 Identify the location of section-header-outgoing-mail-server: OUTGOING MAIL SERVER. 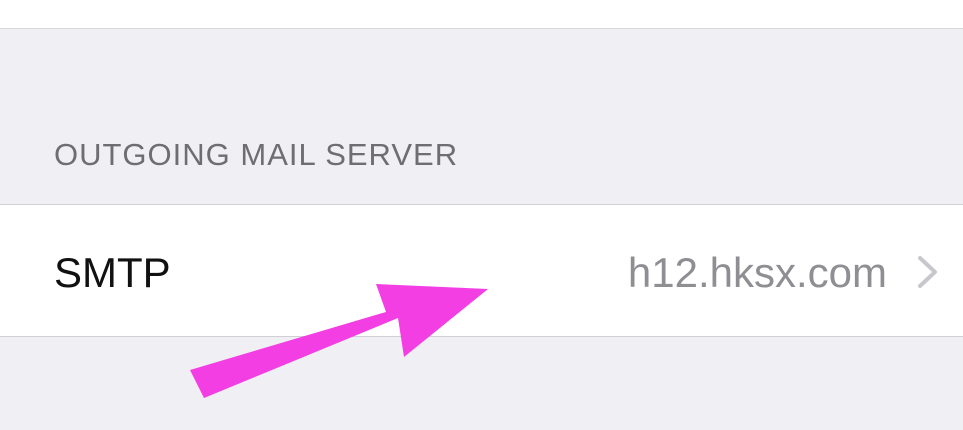
(256, 154).